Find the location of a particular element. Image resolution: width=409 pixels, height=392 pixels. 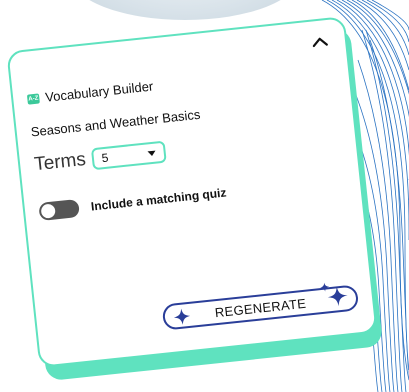

quiz-option-row: Include a matching quiz is located at coordinates (132, 202).